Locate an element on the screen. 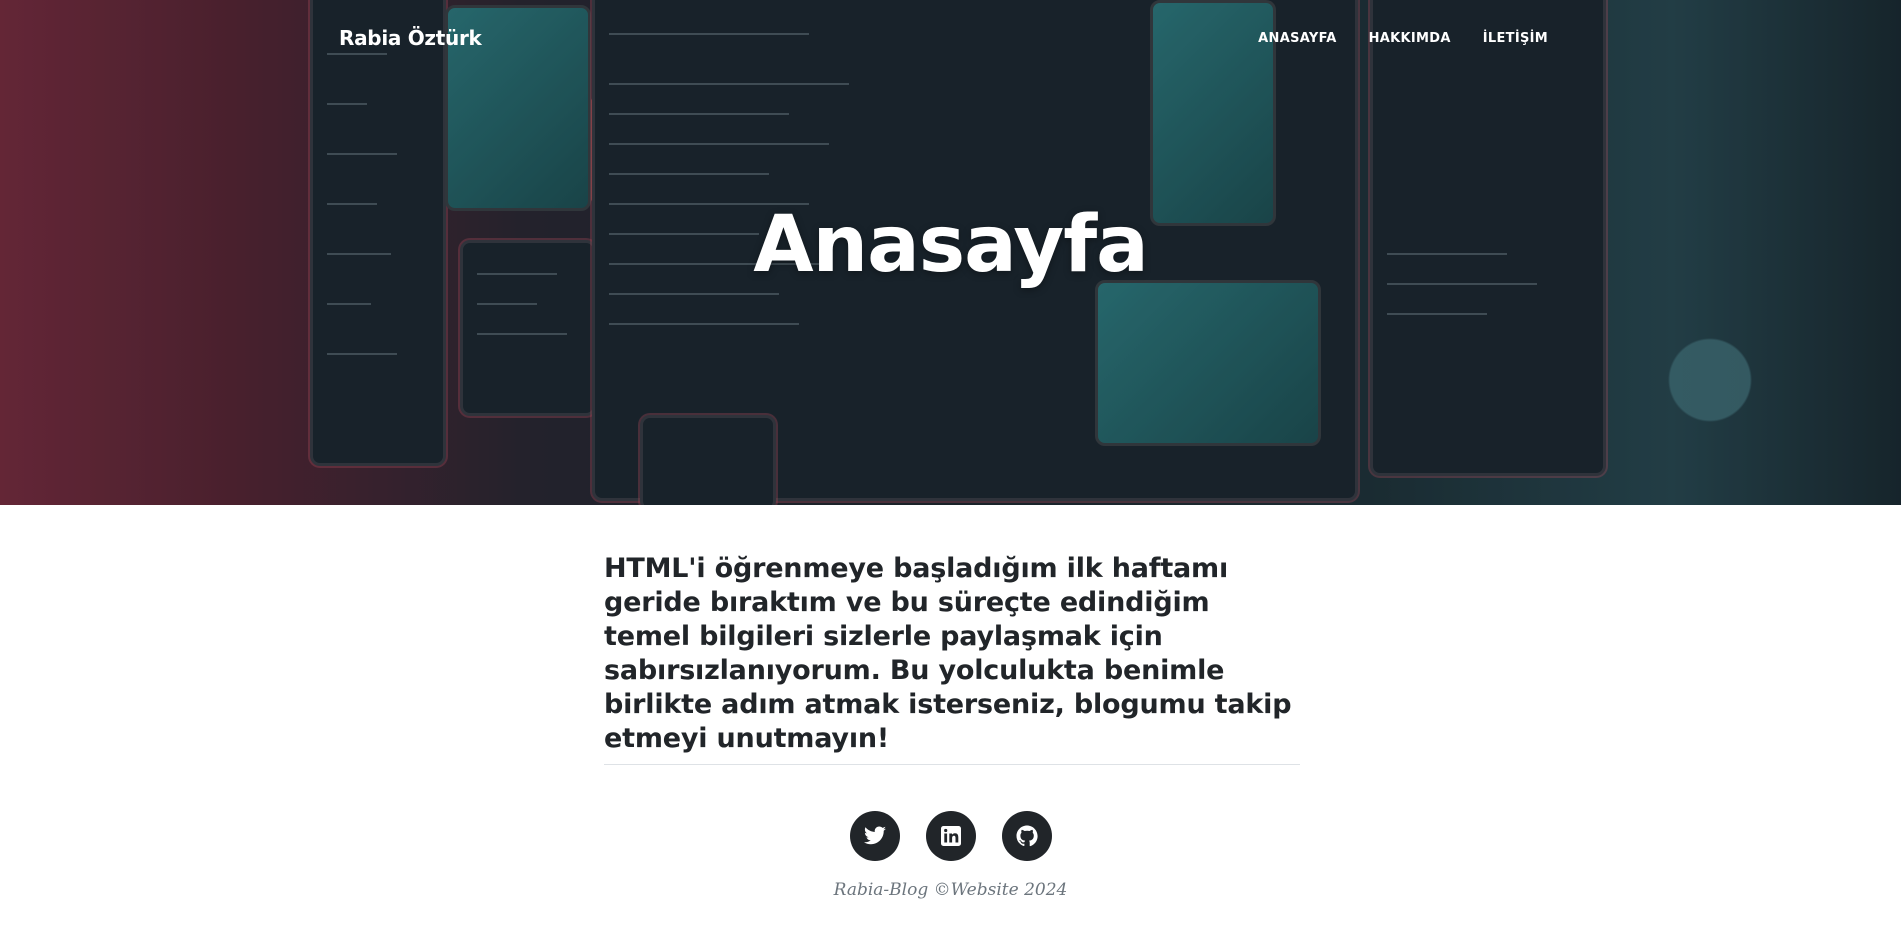  twitter-icon is located at coordinates (874, 835).